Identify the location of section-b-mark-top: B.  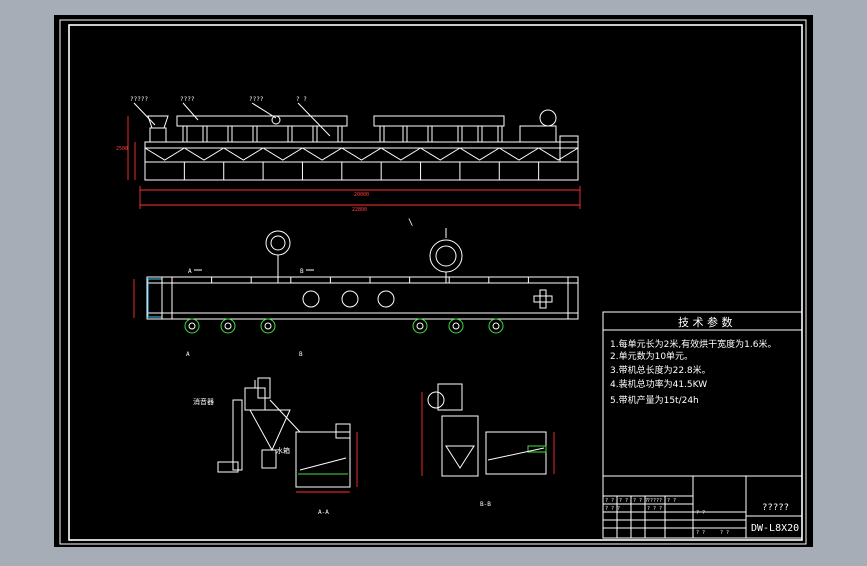
(302, 271).